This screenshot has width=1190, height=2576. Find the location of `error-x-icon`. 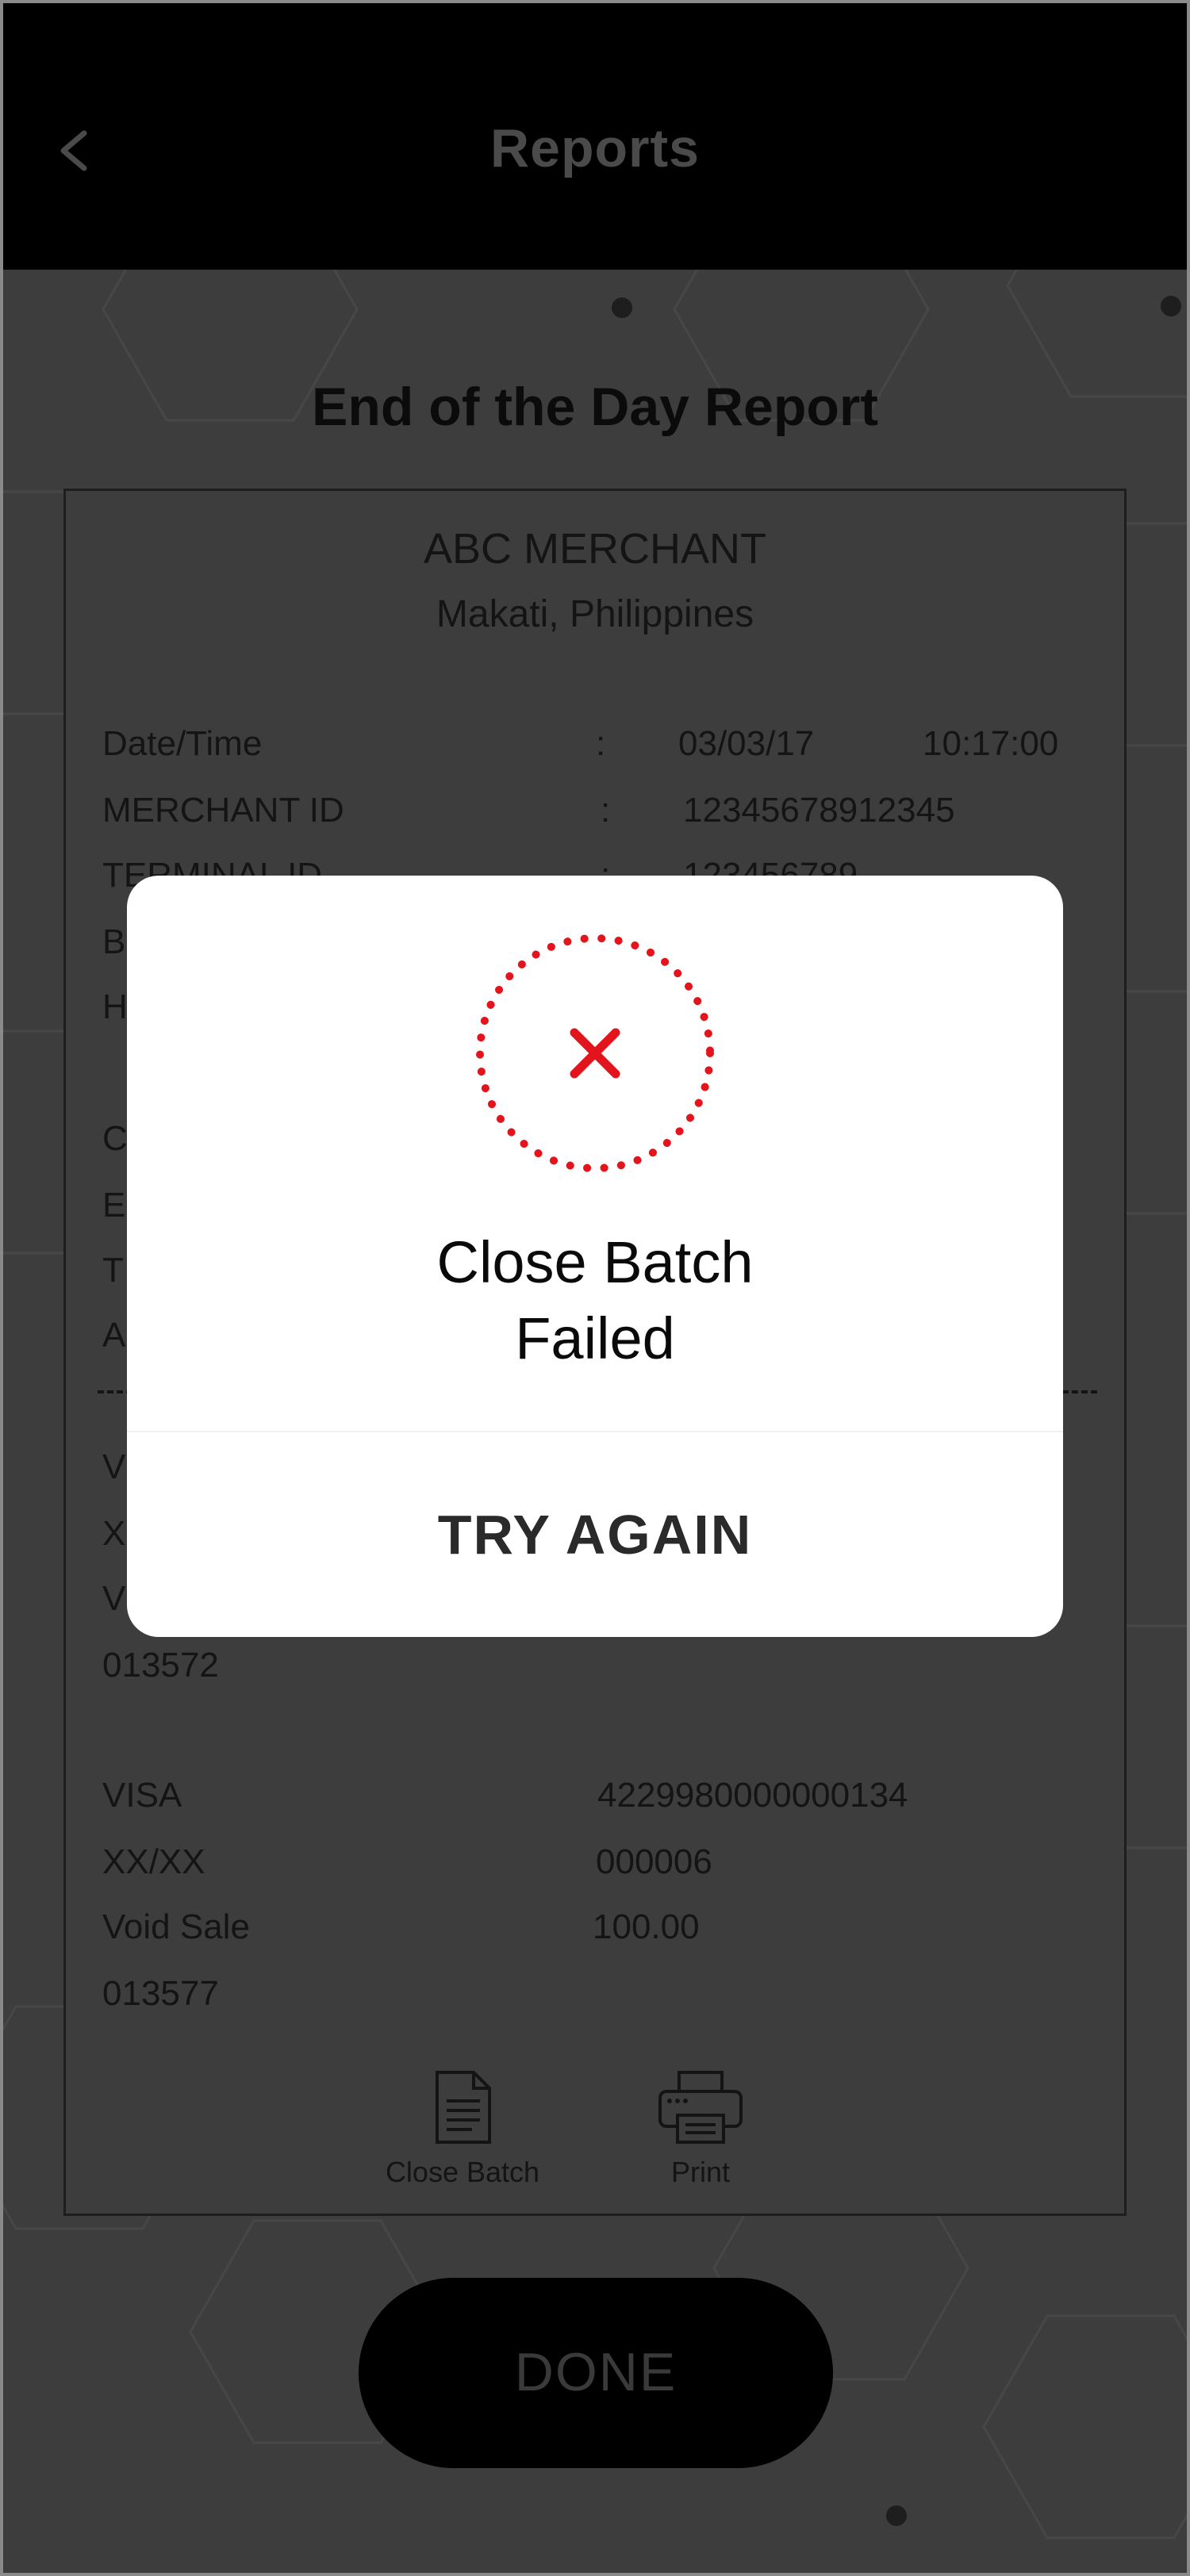

error-x-icon is located at coordinates (595, 1053).